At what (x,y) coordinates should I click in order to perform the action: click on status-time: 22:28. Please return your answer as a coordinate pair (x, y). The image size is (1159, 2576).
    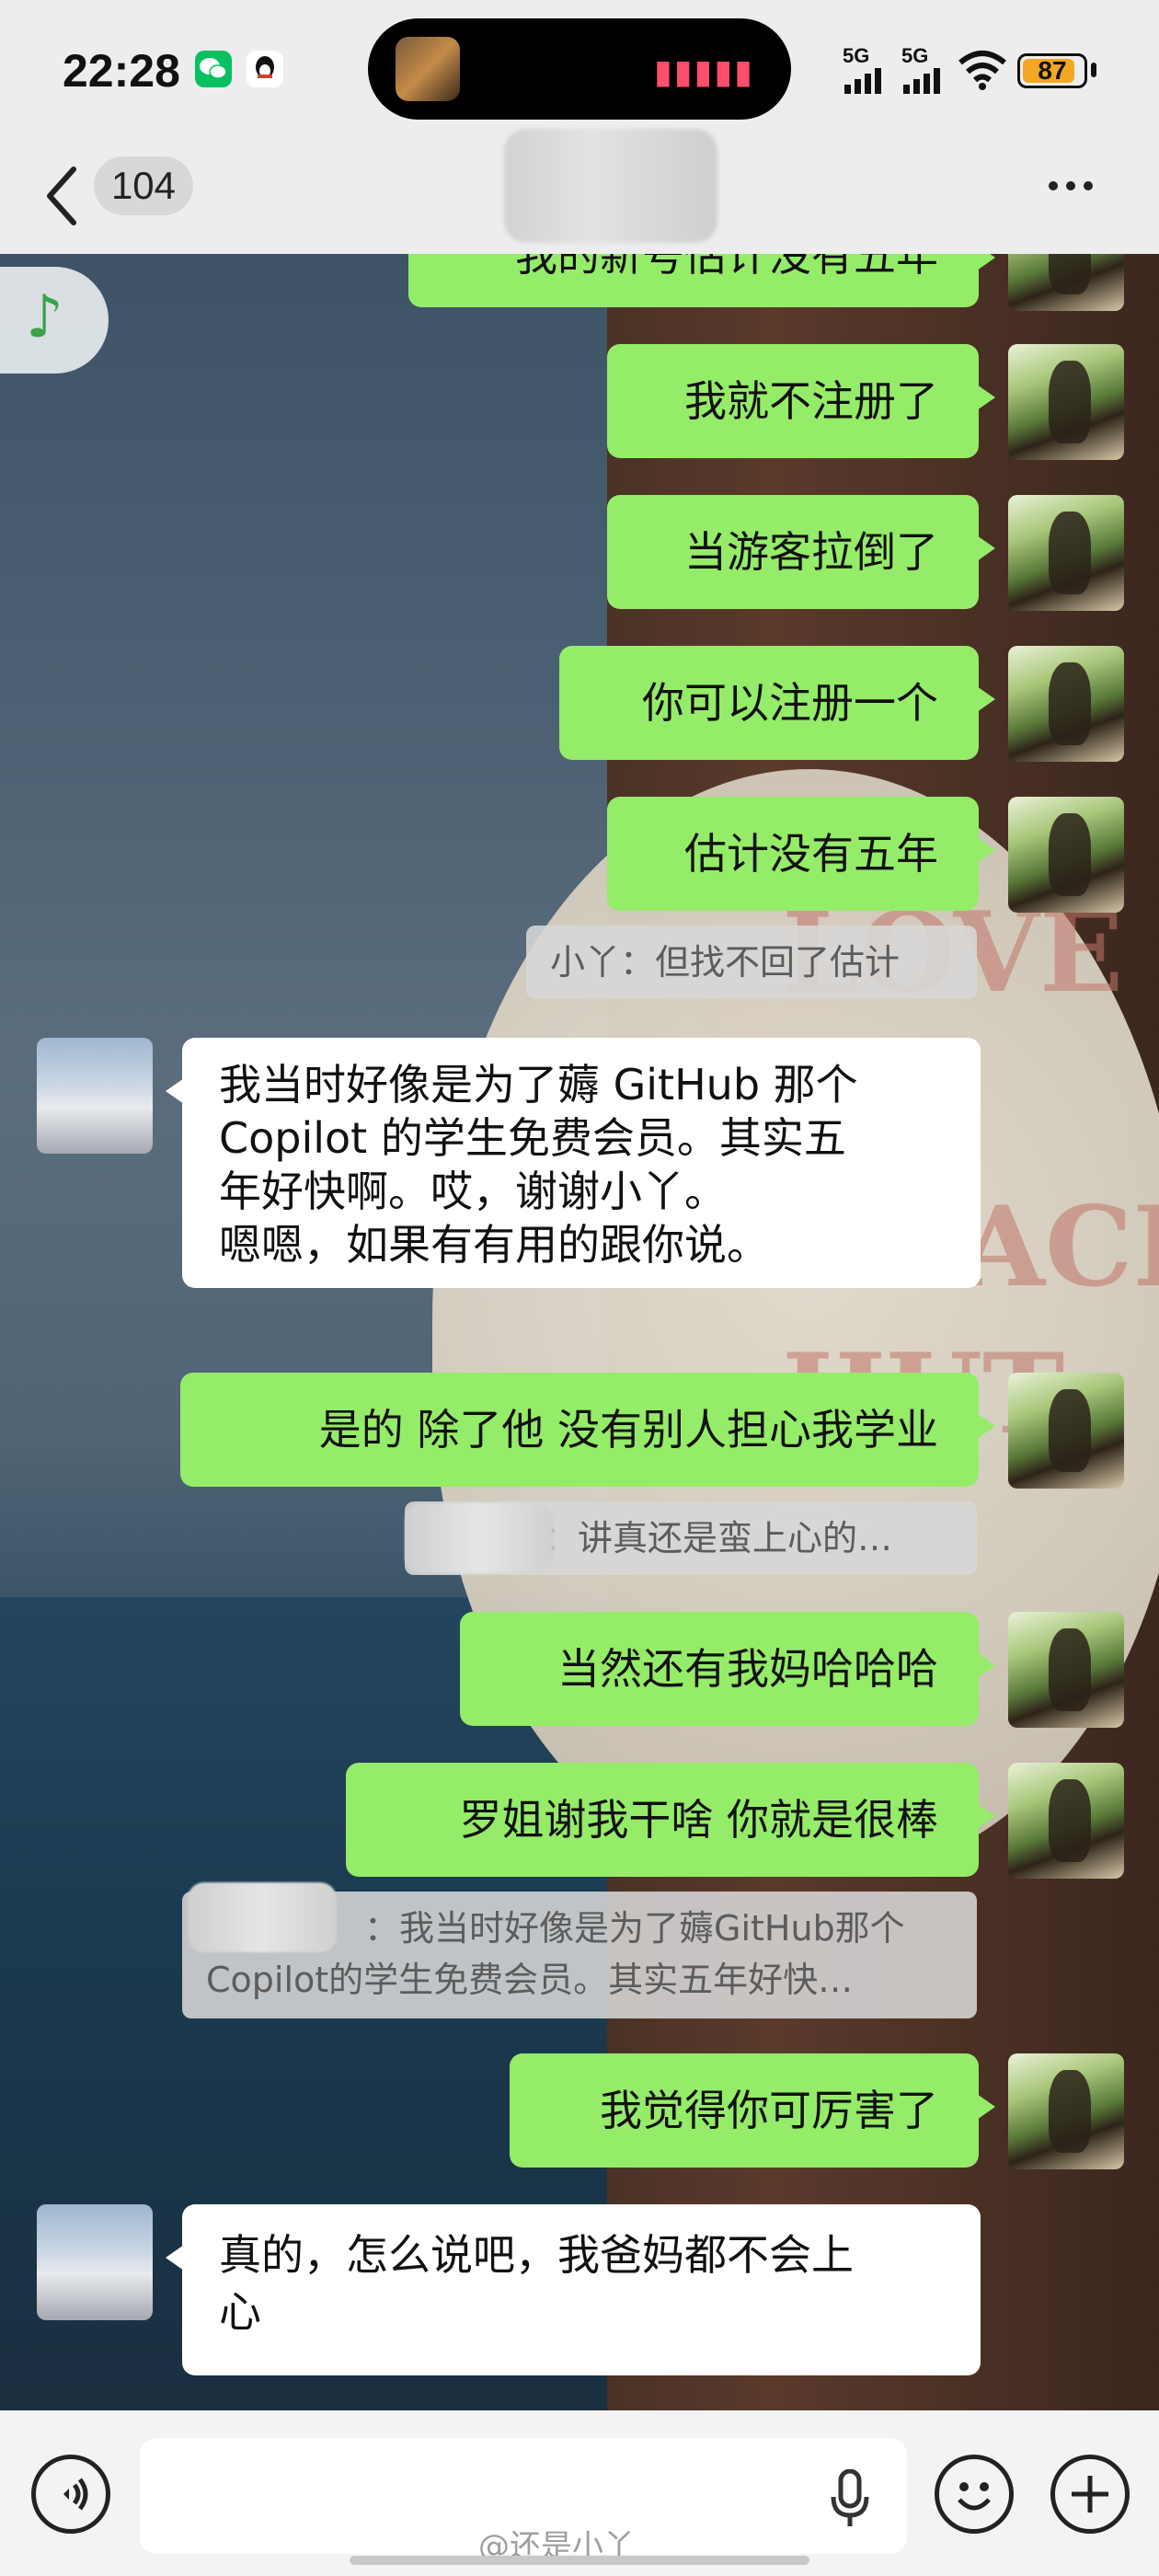
    Looking at the image, I should click on (121, 71).